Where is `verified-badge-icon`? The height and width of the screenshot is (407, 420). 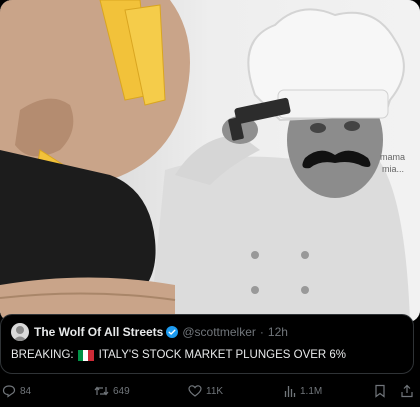 verified-badge-icon is located at coordinates (172, 332).